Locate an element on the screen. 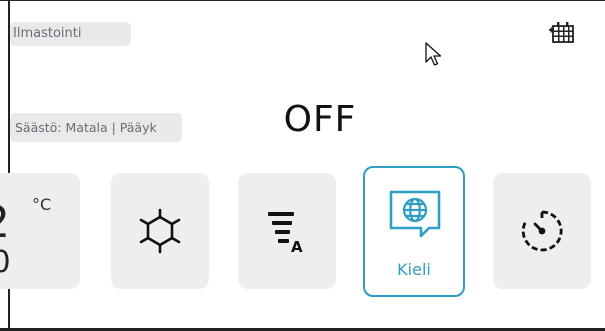 This screenshot has height=331, width=605. temperature-value-integer: 2 is located at coordinates (5, 223).